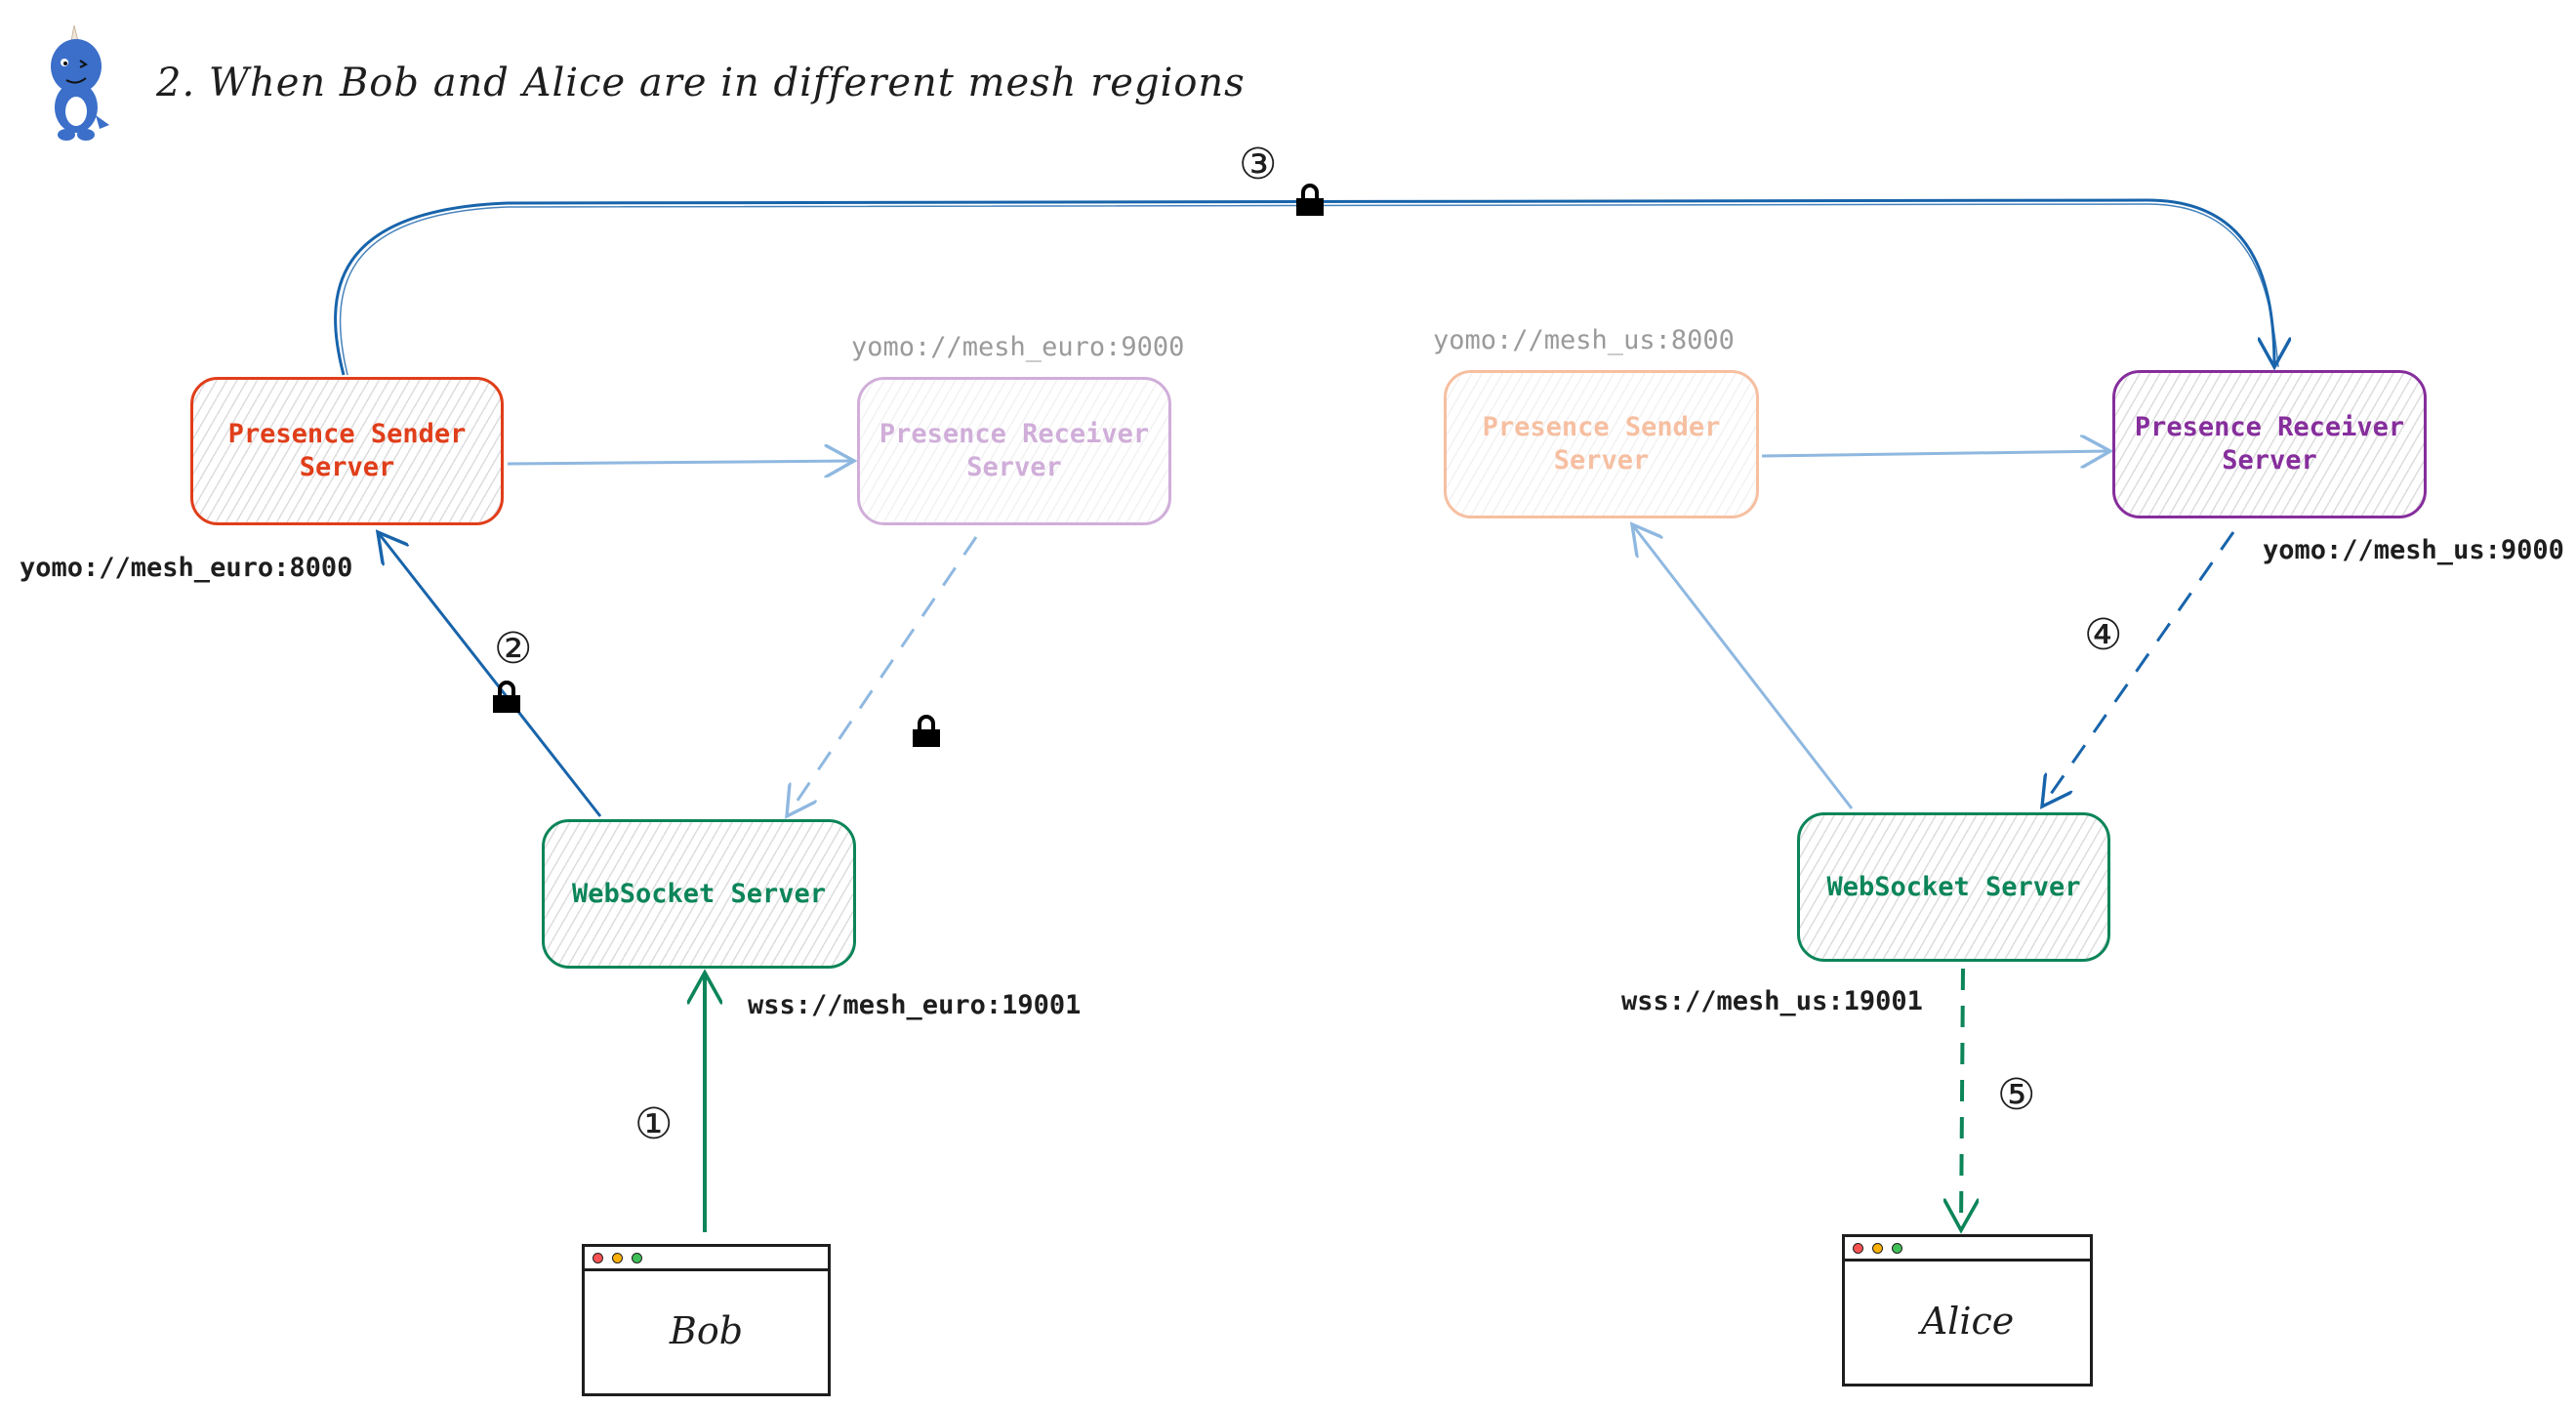  What do you see at coordinates (2138, 669) in the screenshot?
I see `link-us-receiver-to-websocket` at bounding box center [2138, 669].